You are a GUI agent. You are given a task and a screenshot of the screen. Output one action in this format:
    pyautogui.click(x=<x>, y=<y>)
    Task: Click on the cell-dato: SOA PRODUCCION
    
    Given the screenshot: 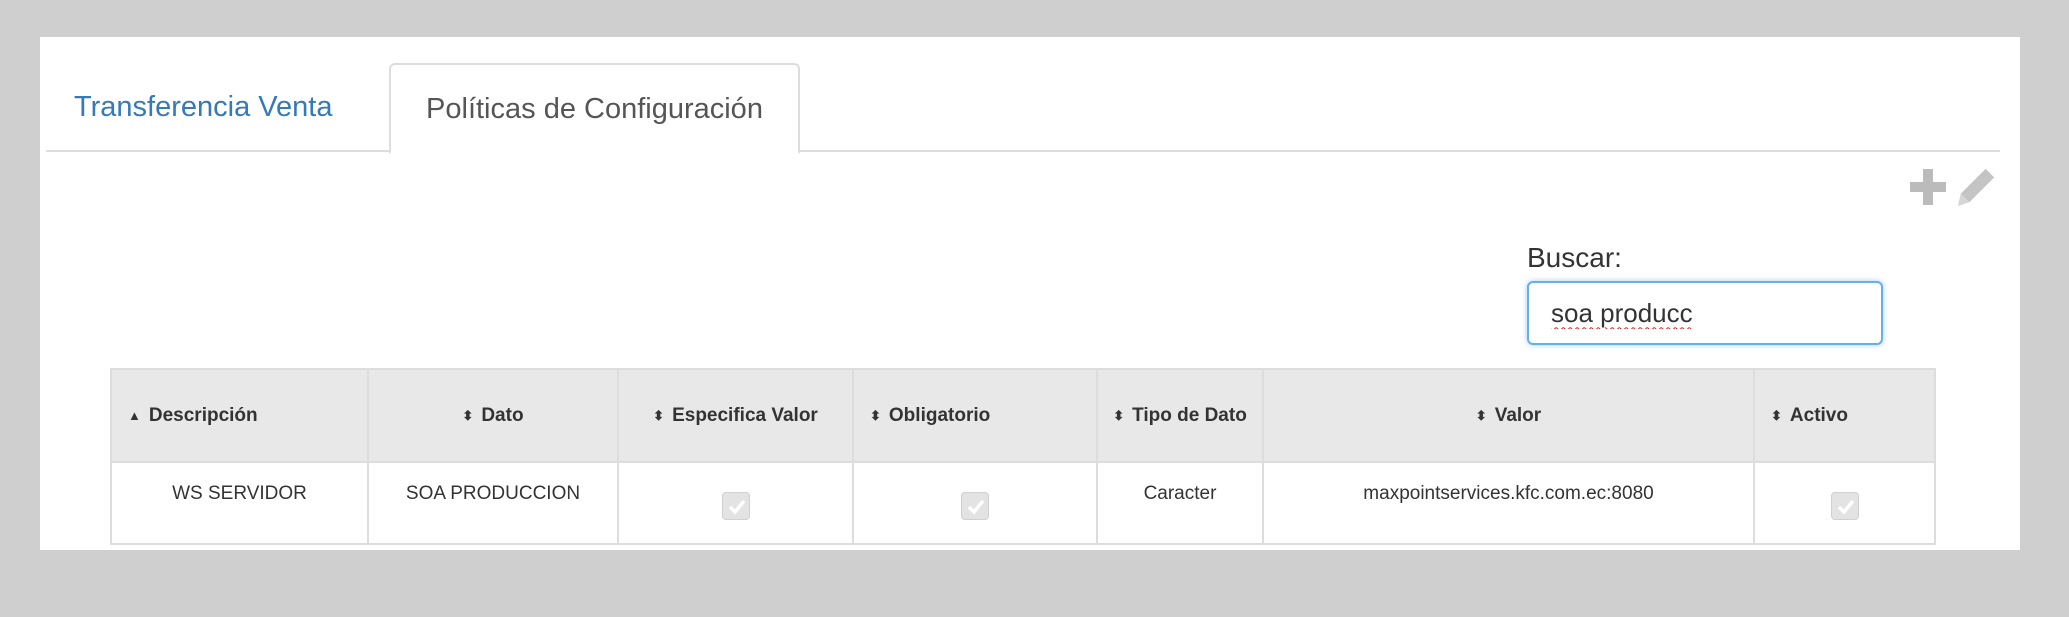 What is the action you would take?
    pyautogui.click(x=493, y=503)
    